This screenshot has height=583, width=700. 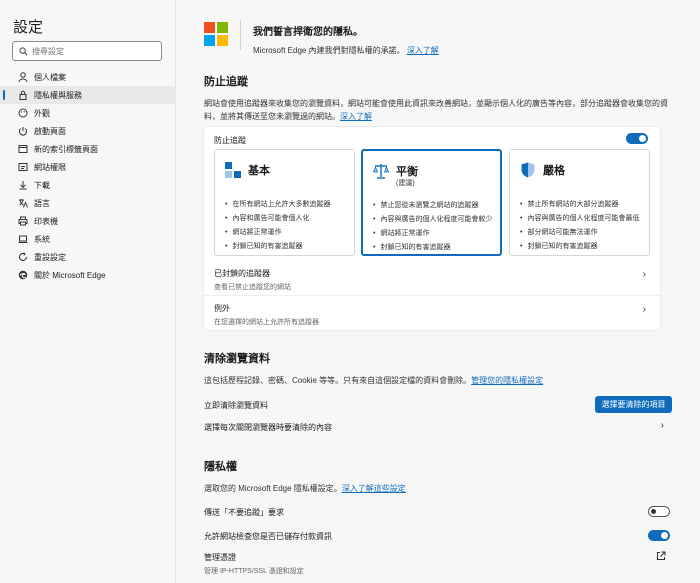 I want to click on logo-red-square, so click(x=209, y=27).